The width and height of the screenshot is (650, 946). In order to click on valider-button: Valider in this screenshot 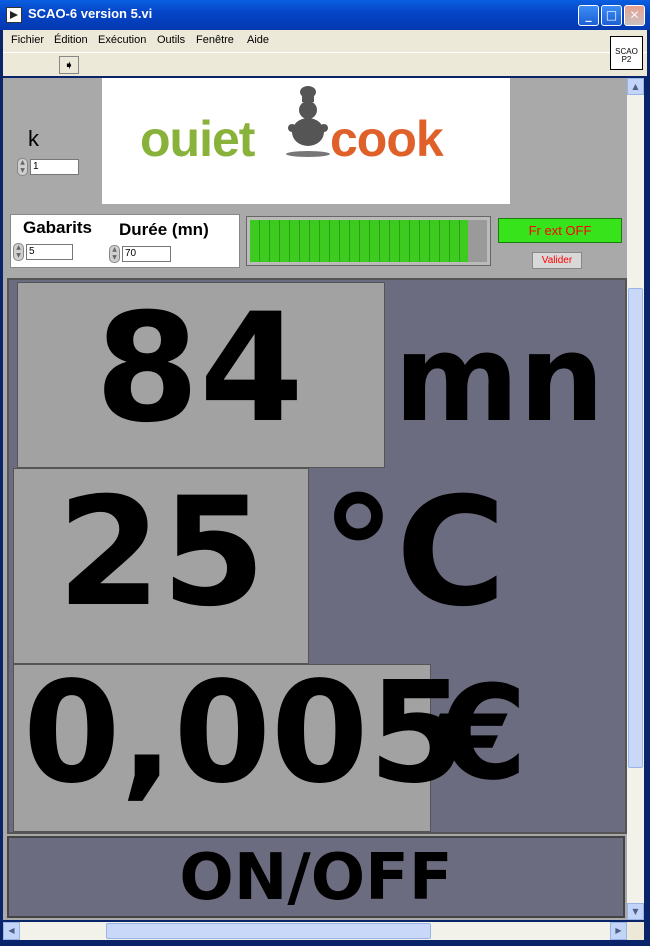, I will do `click(557, 260)`.